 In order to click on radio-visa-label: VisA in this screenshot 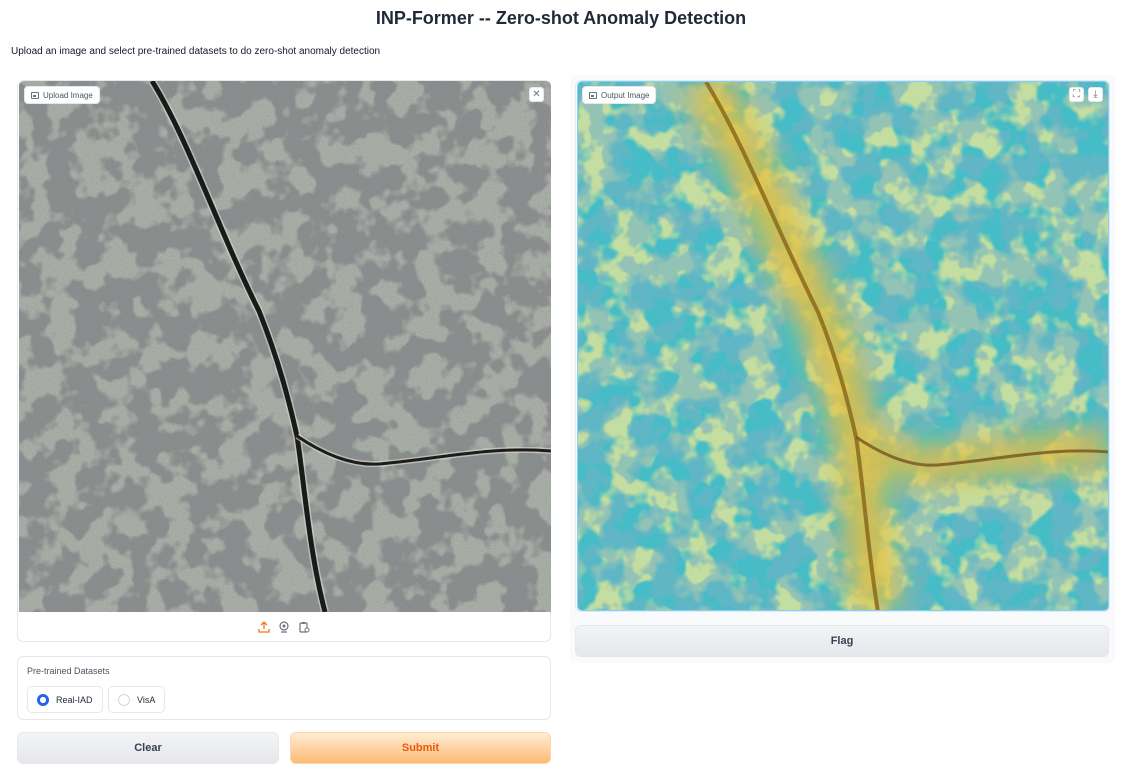, I will do `click(146, 699)`.